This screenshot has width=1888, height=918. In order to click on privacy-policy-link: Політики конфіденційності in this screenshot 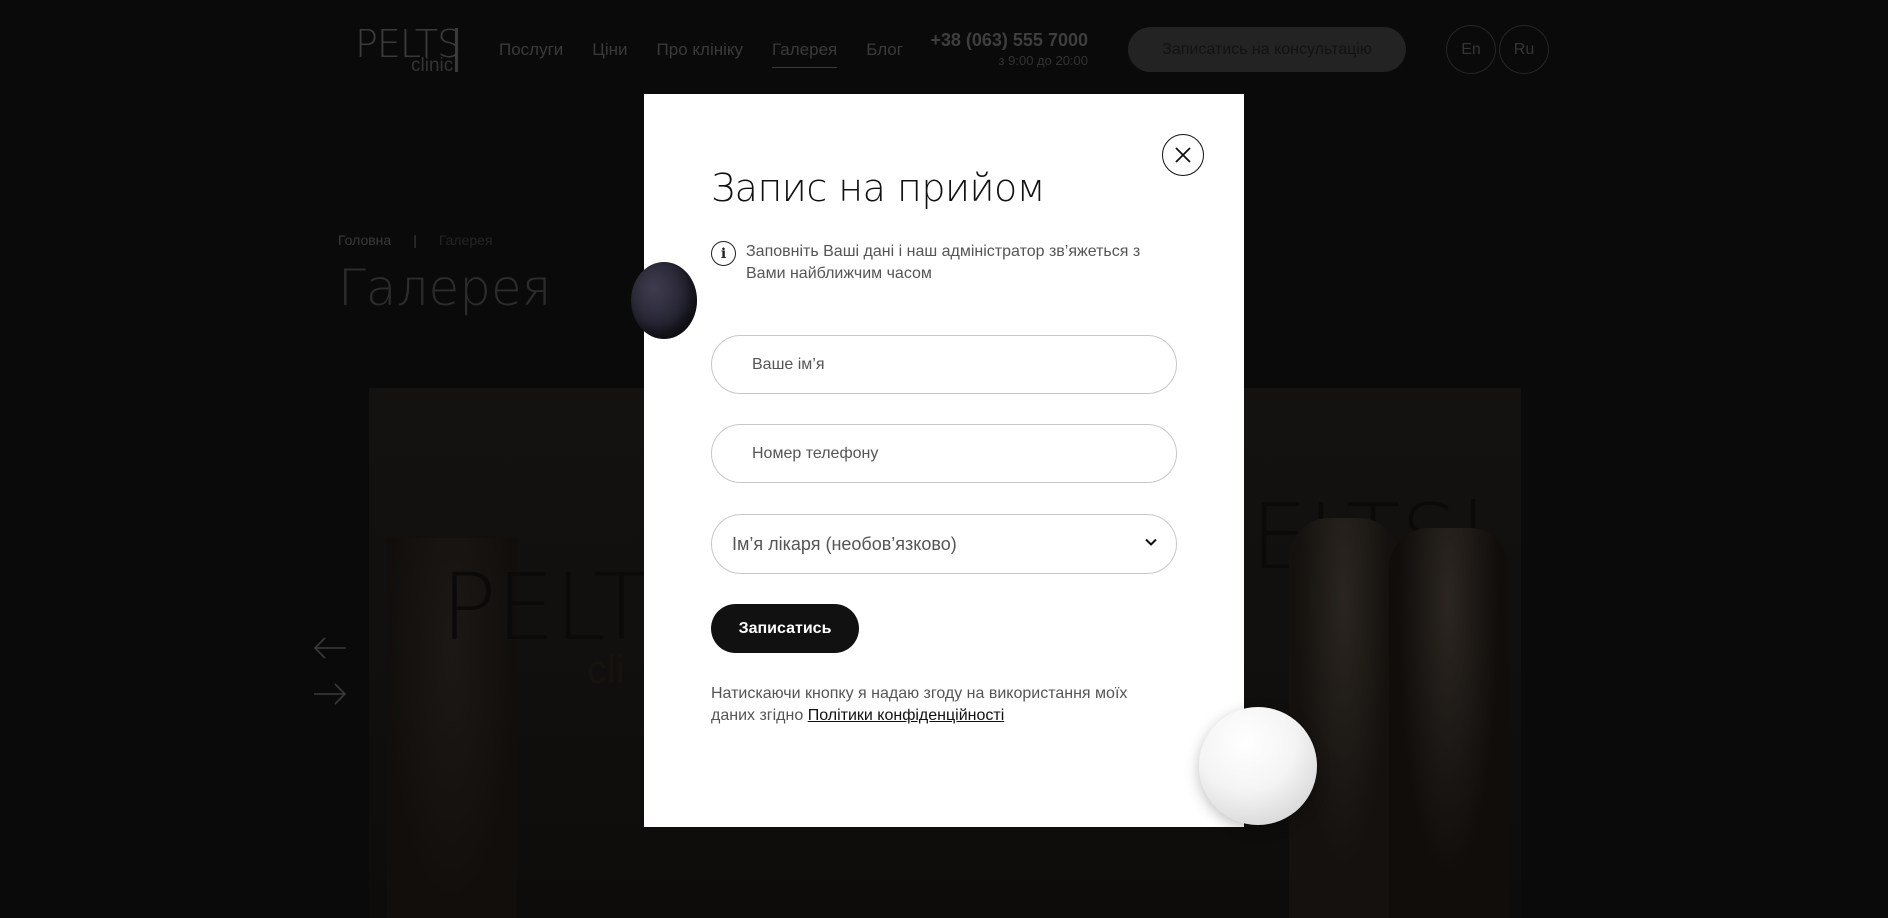, I will do `click(906, 715)`.